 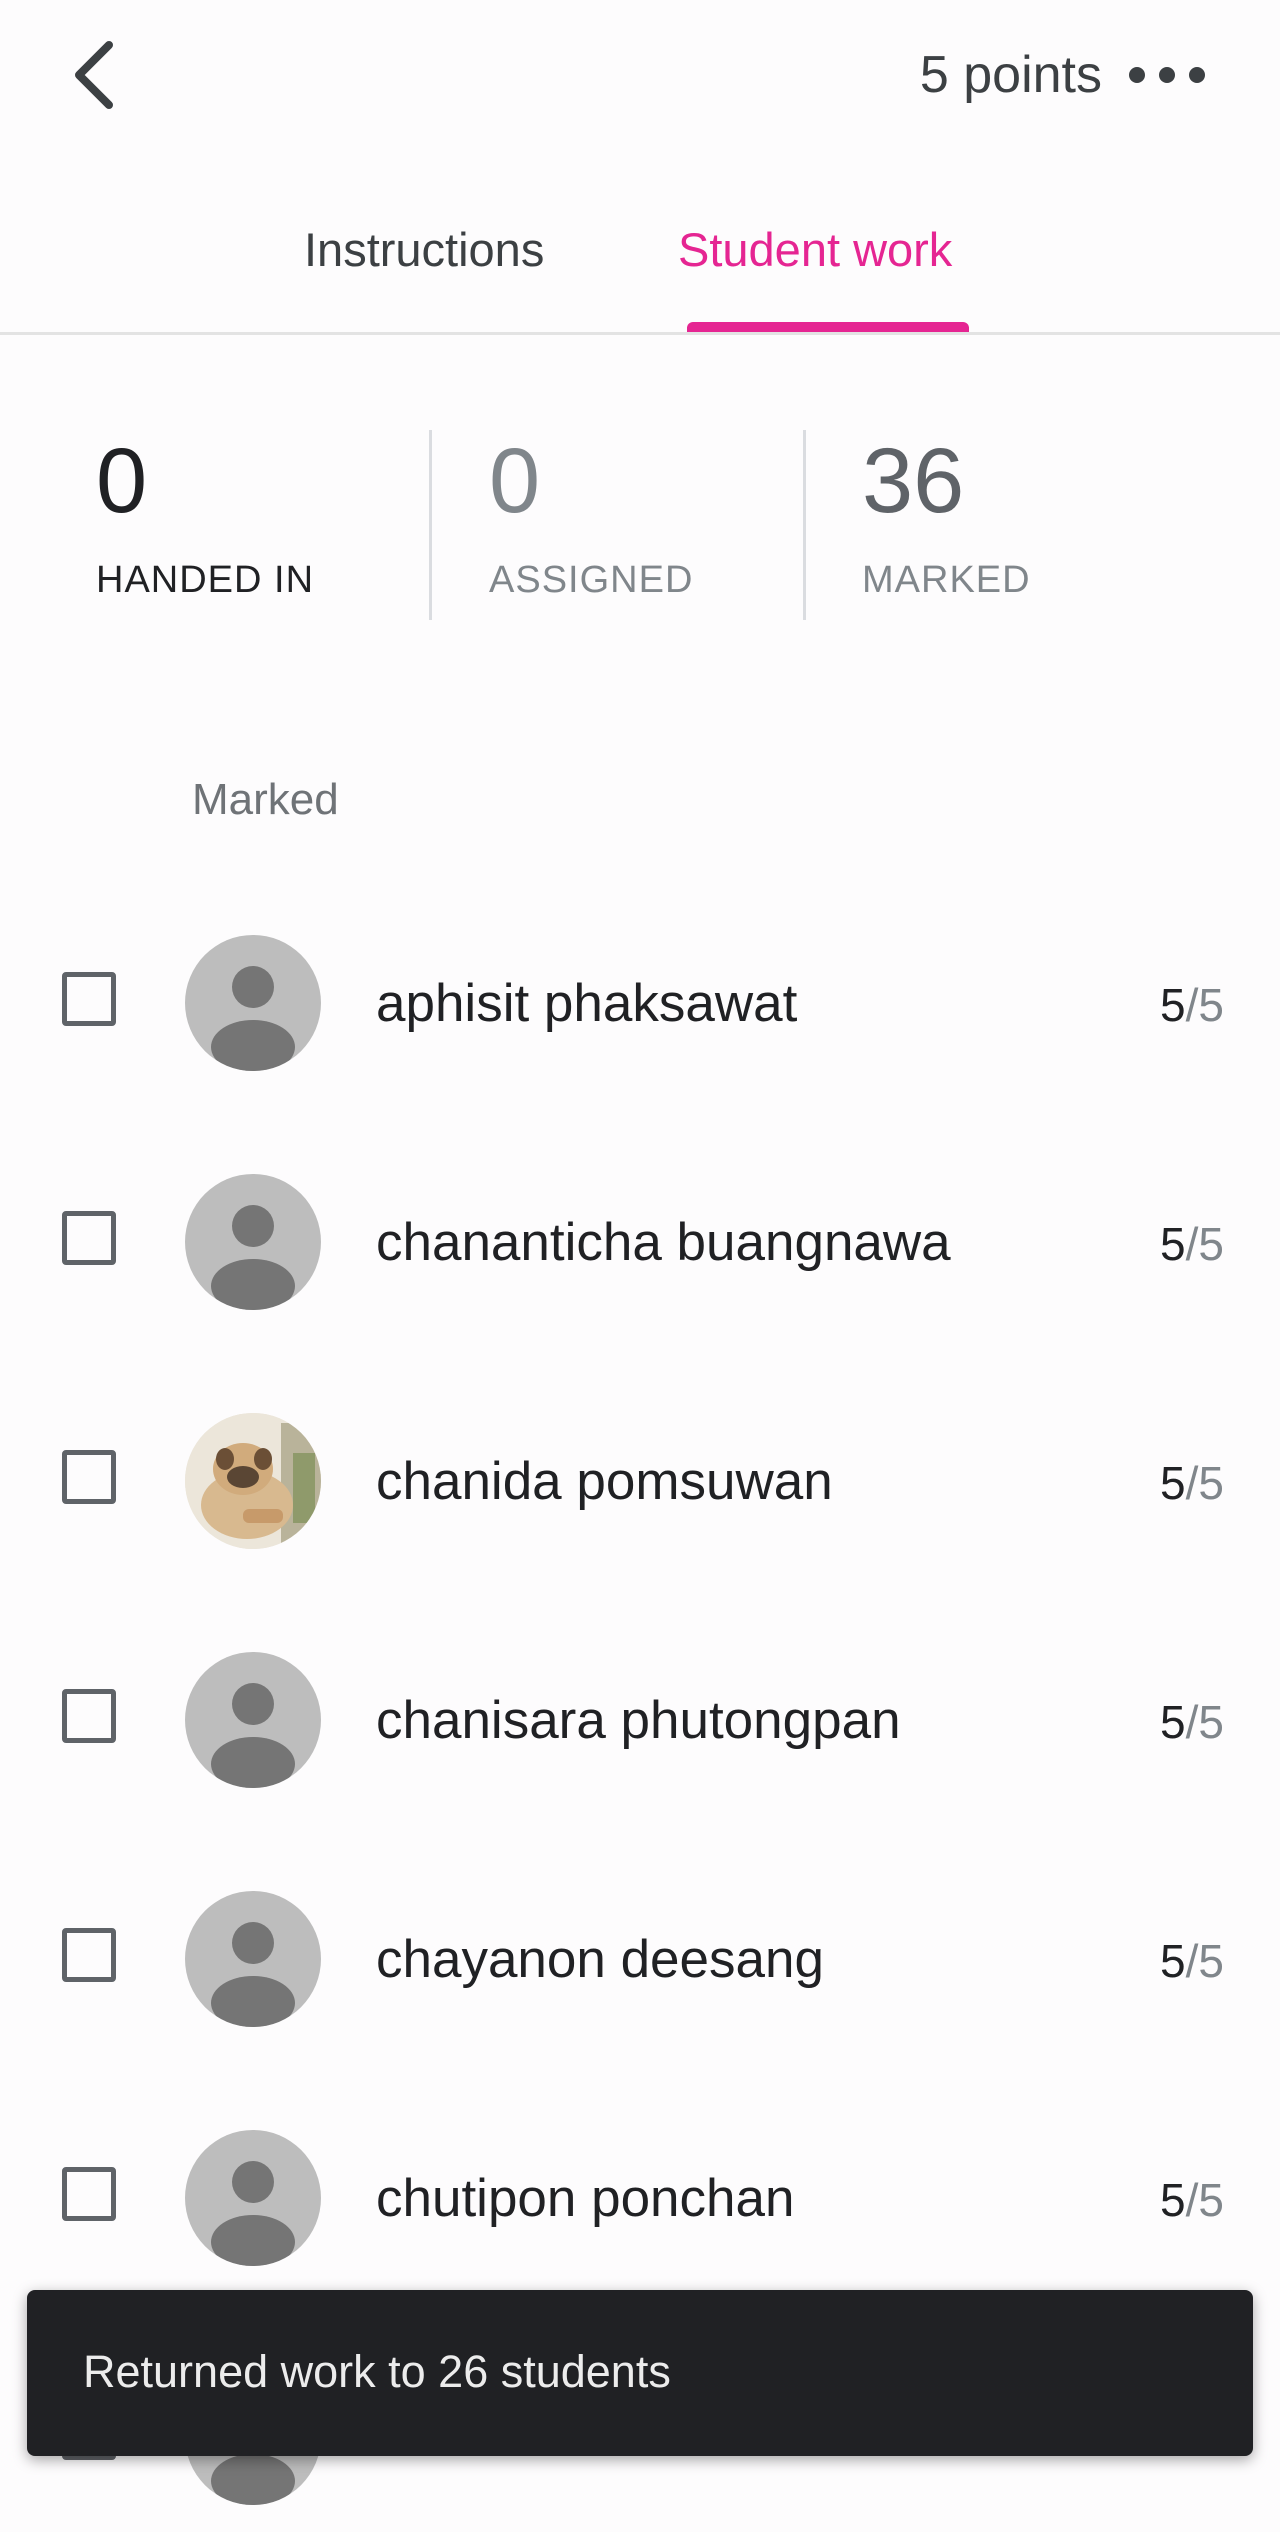 I want to click on stat-marked-count: 36, so click(x=913, y=481).